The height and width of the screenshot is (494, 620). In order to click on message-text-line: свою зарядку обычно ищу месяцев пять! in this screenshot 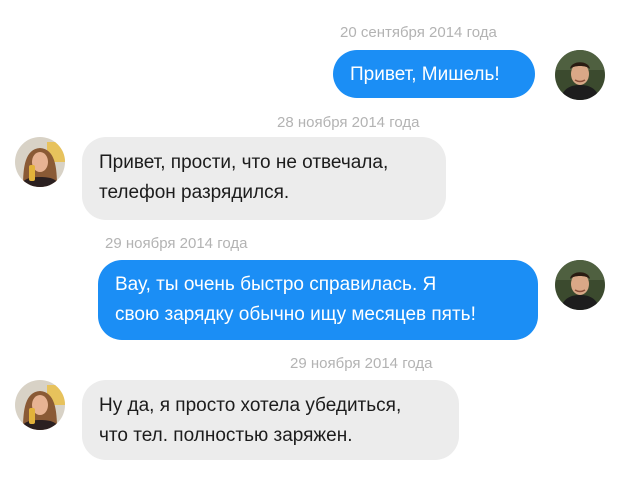, I will do `click(295, 314)`.